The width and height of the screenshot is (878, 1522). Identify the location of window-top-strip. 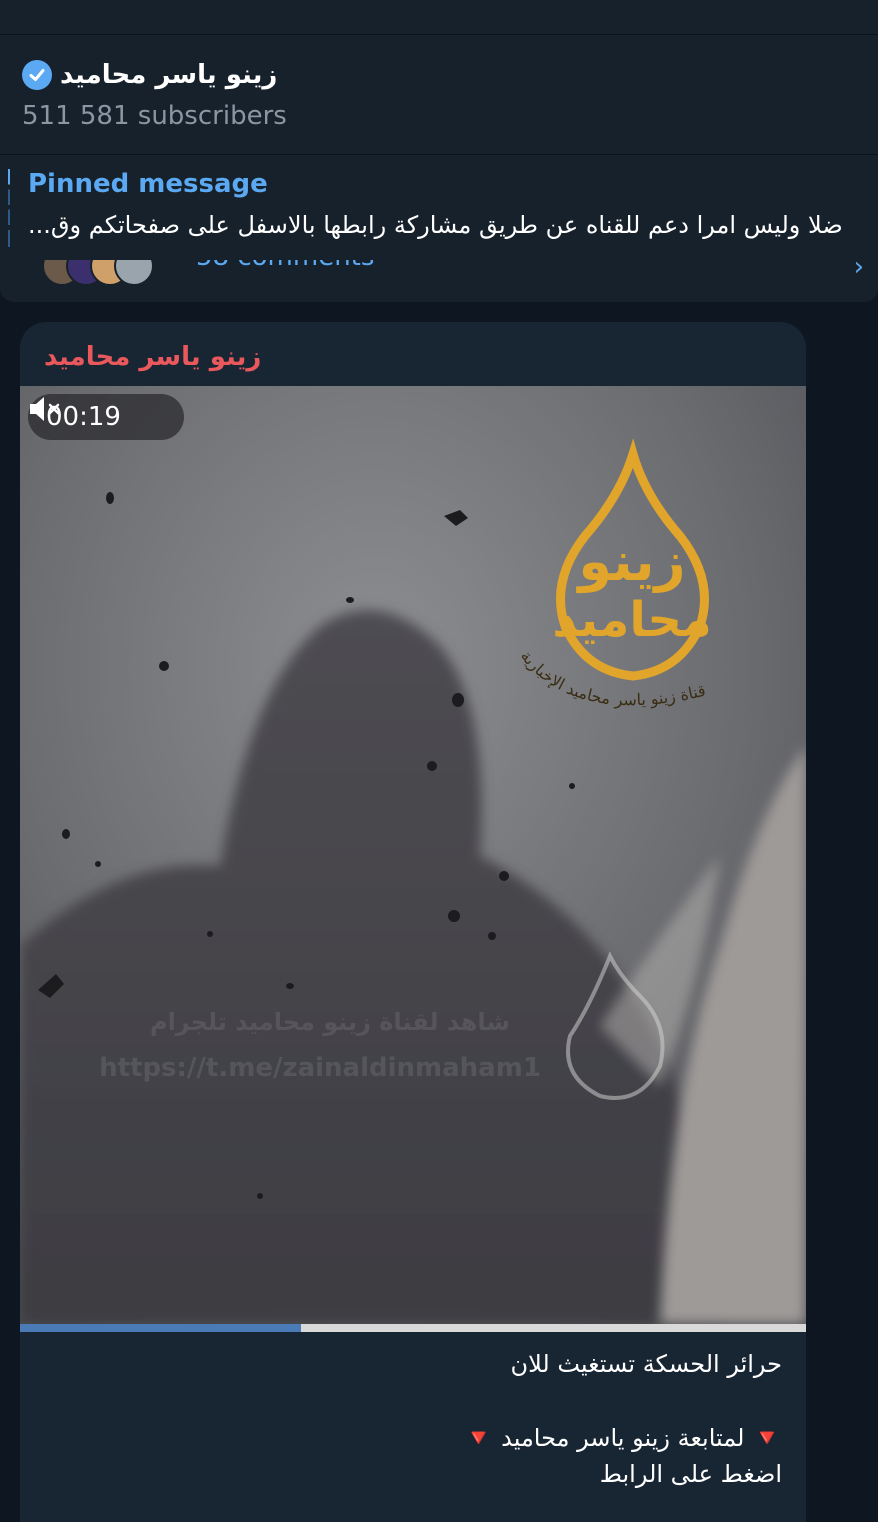
(439, 17).